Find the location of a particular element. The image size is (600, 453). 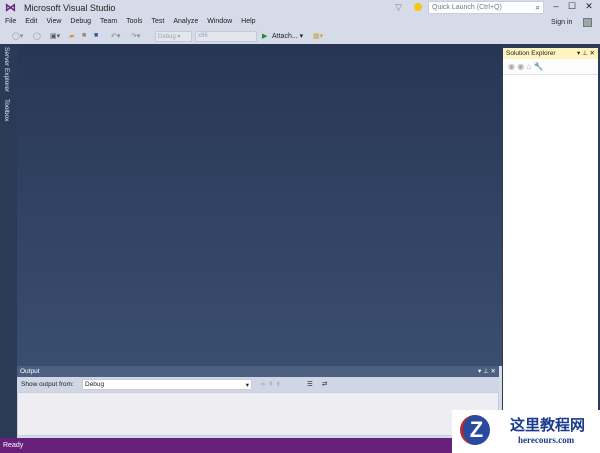

back-icon: ◯▾ is located at coordinates (17, 36).